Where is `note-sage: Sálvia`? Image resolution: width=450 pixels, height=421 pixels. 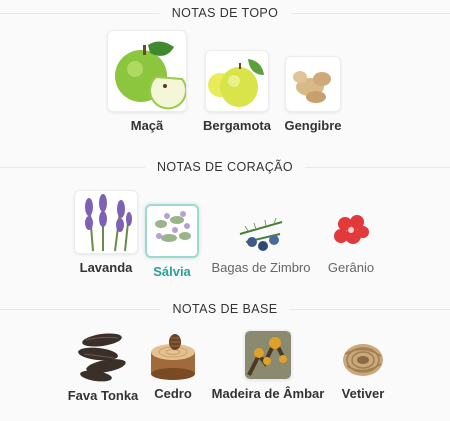
note-sage: Sálvia is located at coordinates (172, 241).